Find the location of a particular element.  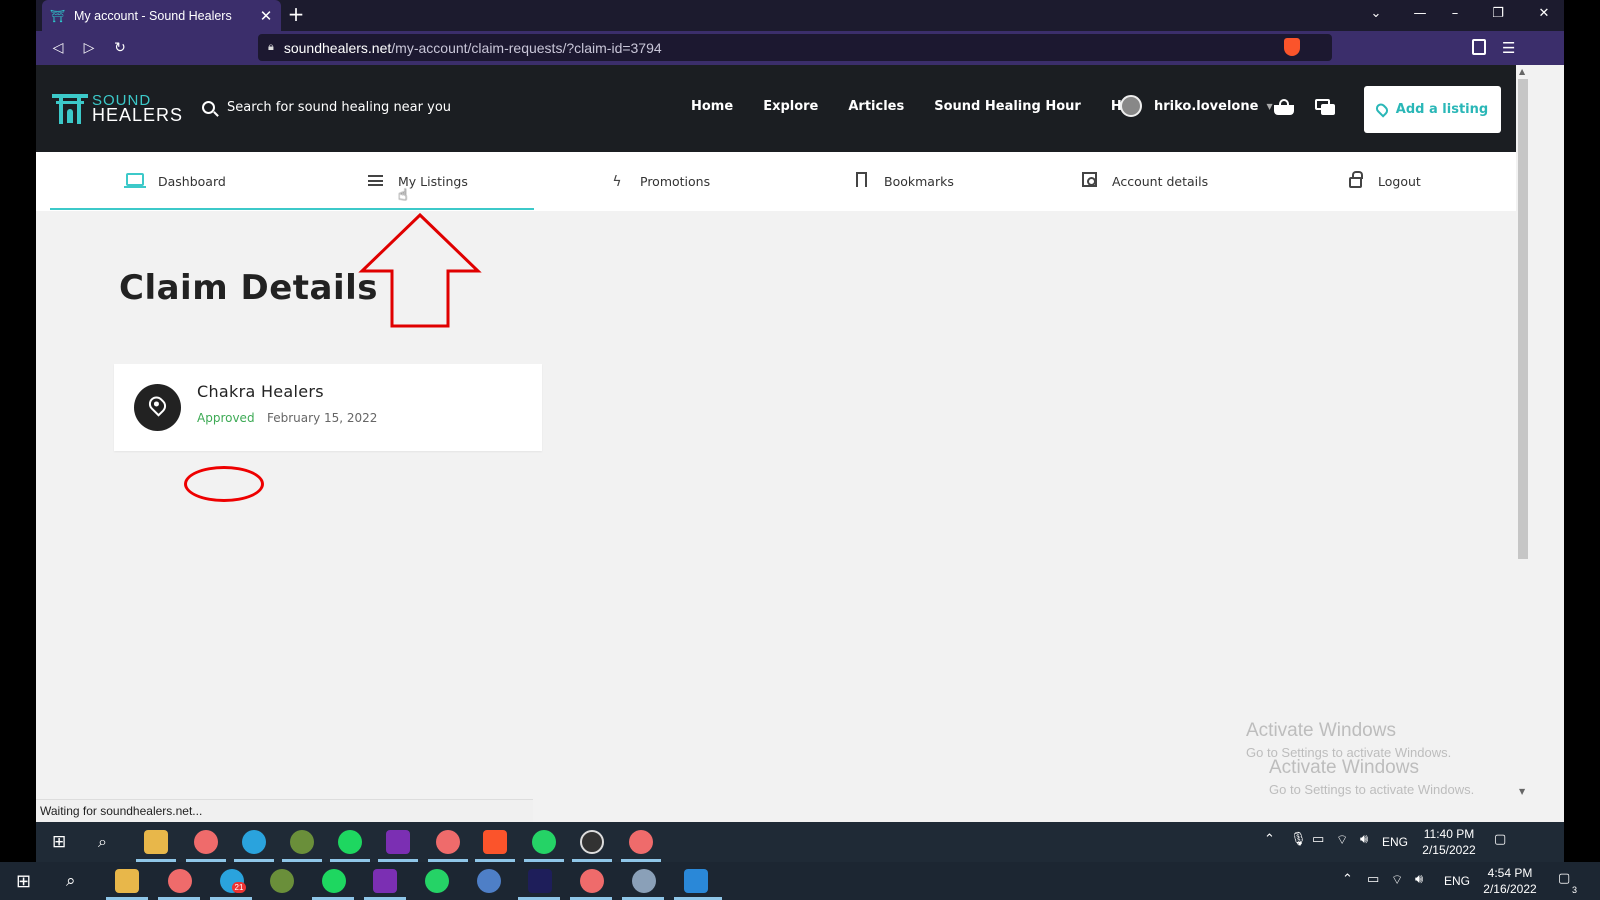

minimize-window-button: – is located at coordinates (1455, 13).